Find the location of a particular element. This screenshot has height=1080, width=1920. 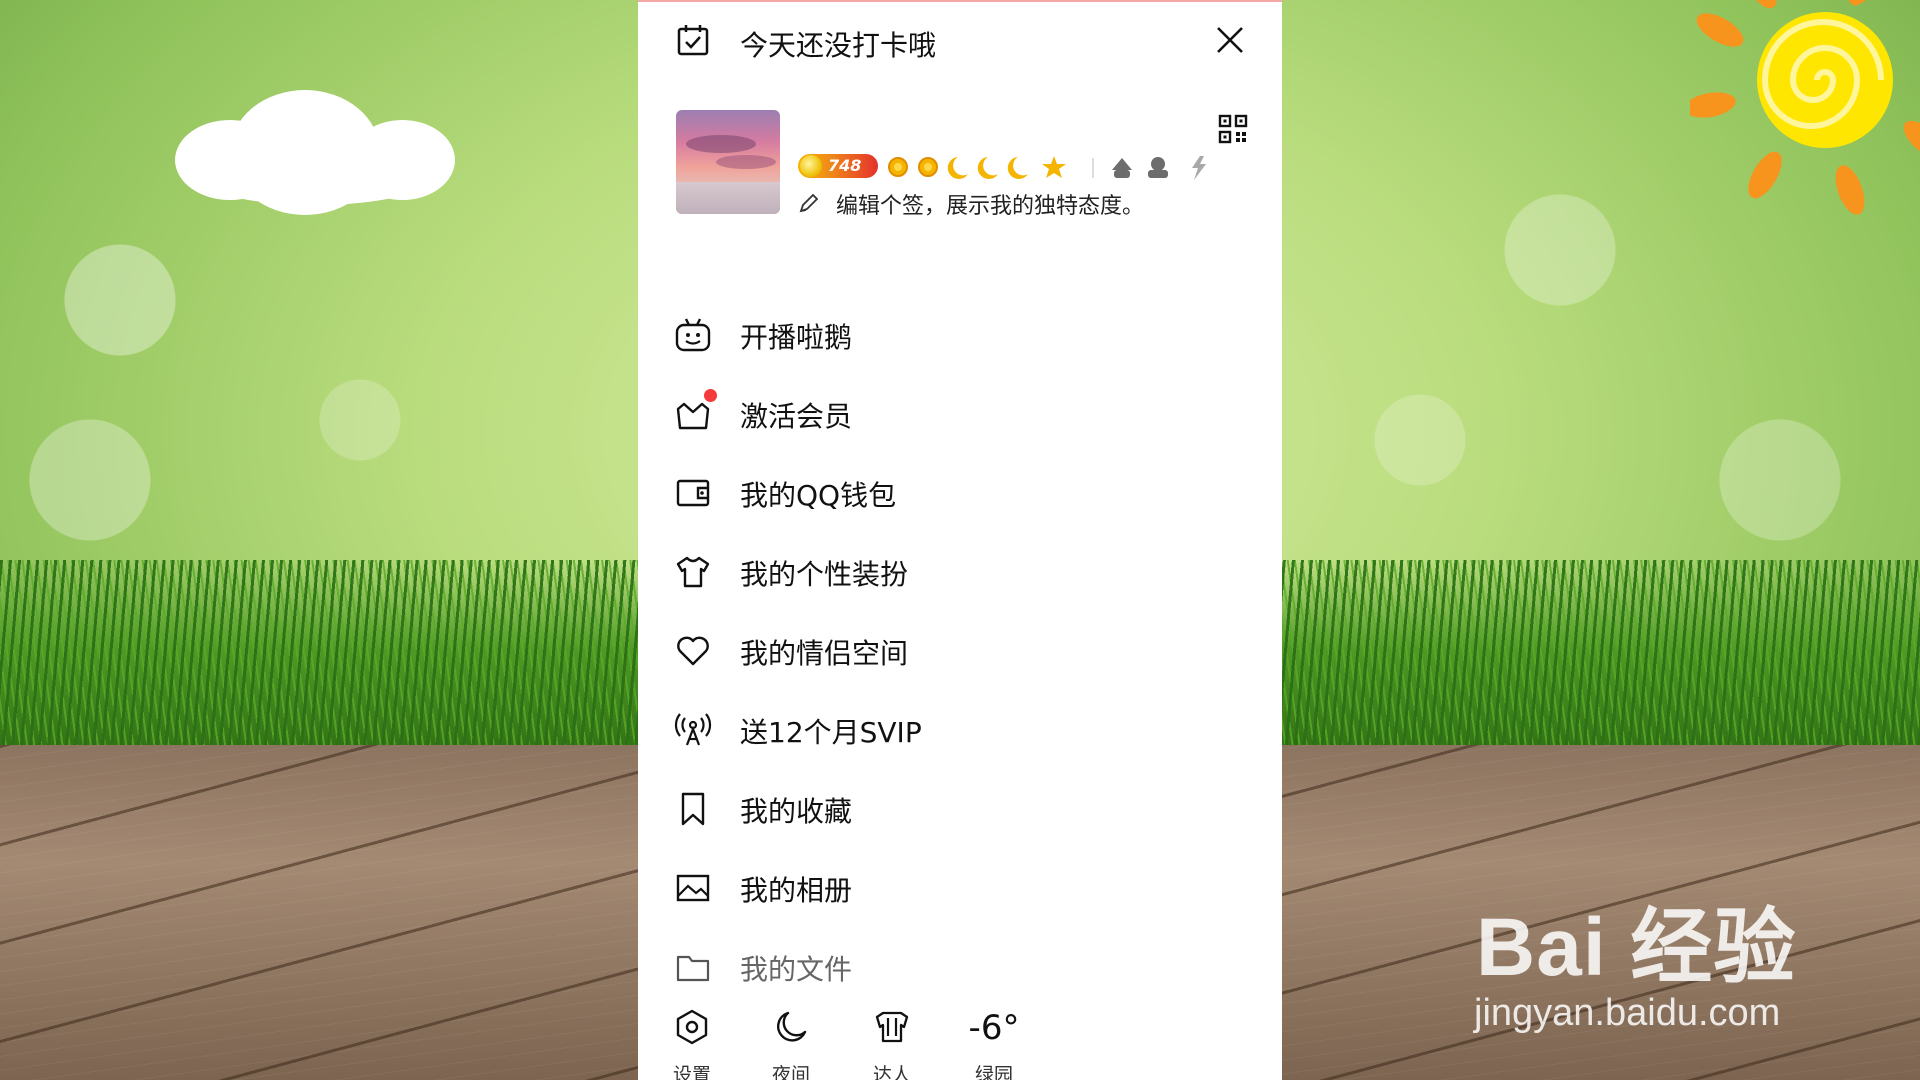

lightning-badge-icon is located at coordinates (1199, 168).